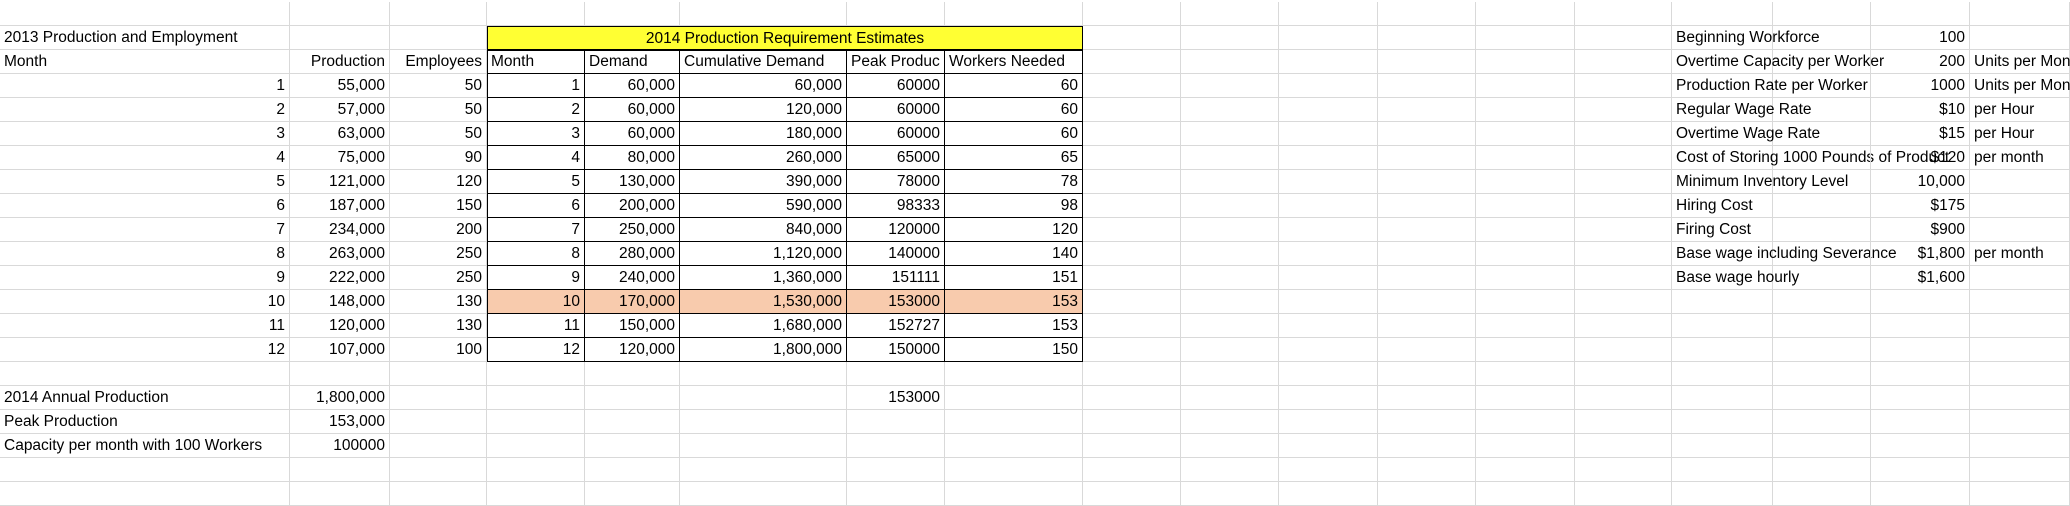 This screenshot has width=2070, height=506. I want to click on production-cell: 107,000, so click(340, 350).